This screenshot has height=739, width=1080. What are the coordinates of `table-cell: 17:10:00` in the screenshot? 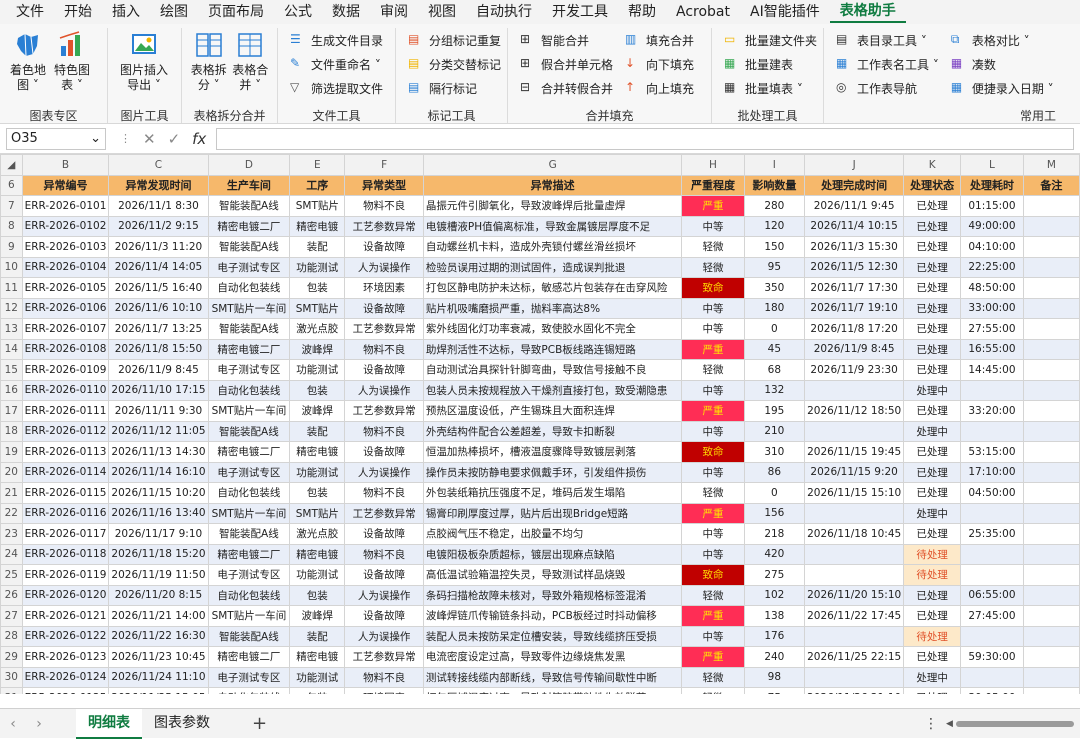 It's located at (992, 472).